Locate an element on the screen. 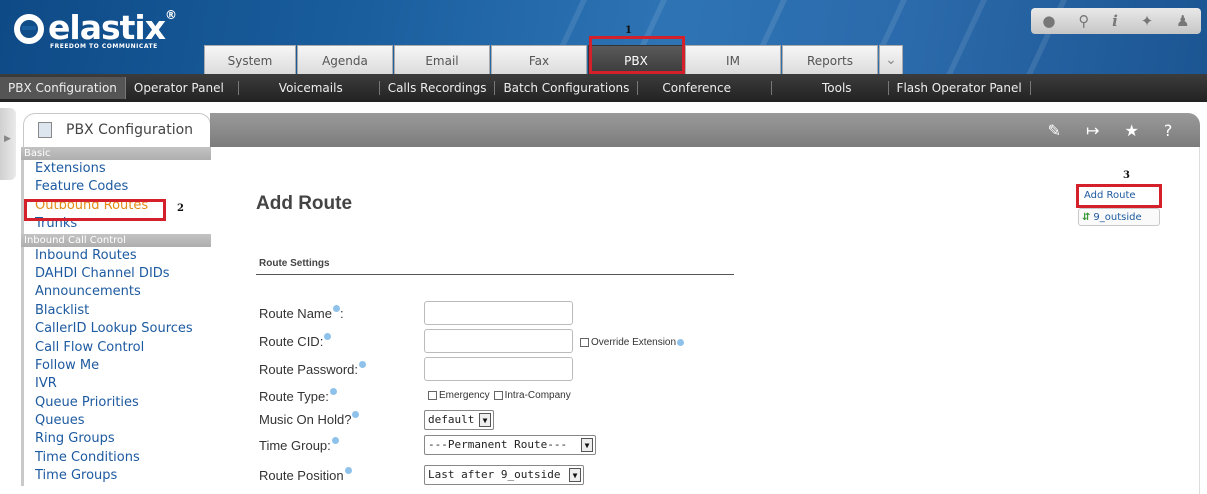  subnav-operator-panel: Operator Panel is located at coordinates (182, 88).